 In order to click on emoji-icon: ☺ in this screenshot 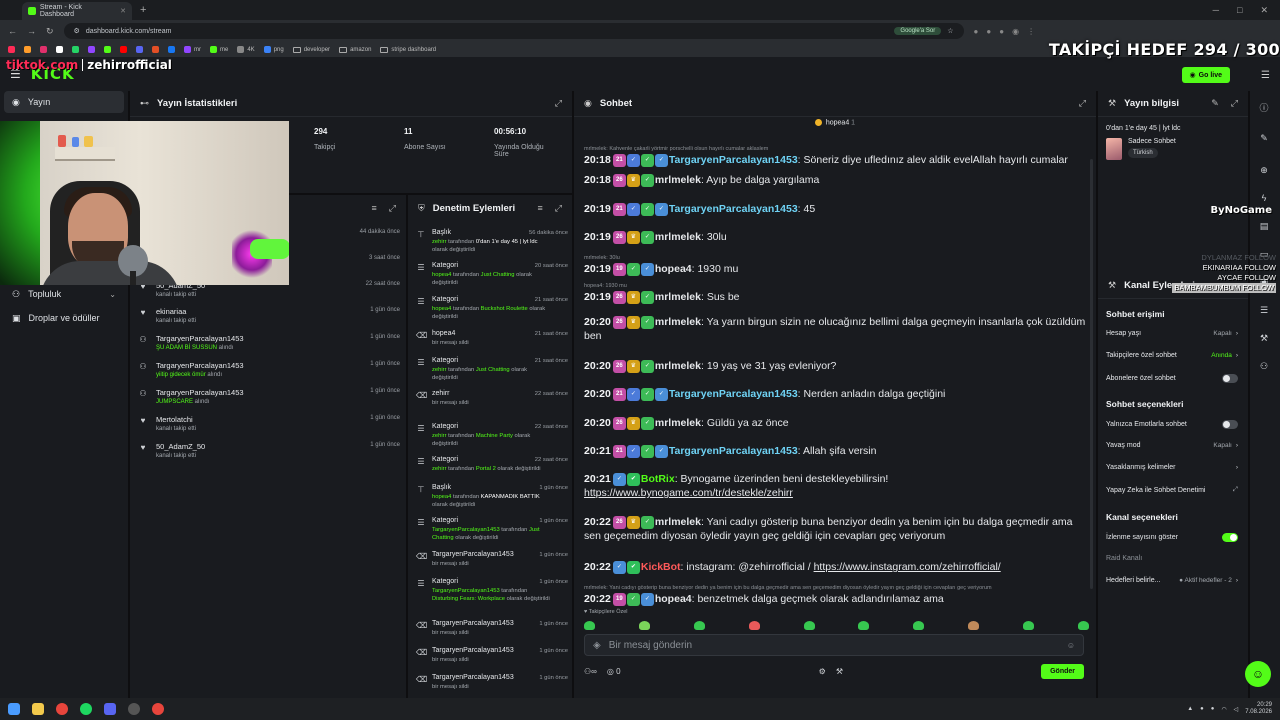, I will do `click(1071, 645)`.